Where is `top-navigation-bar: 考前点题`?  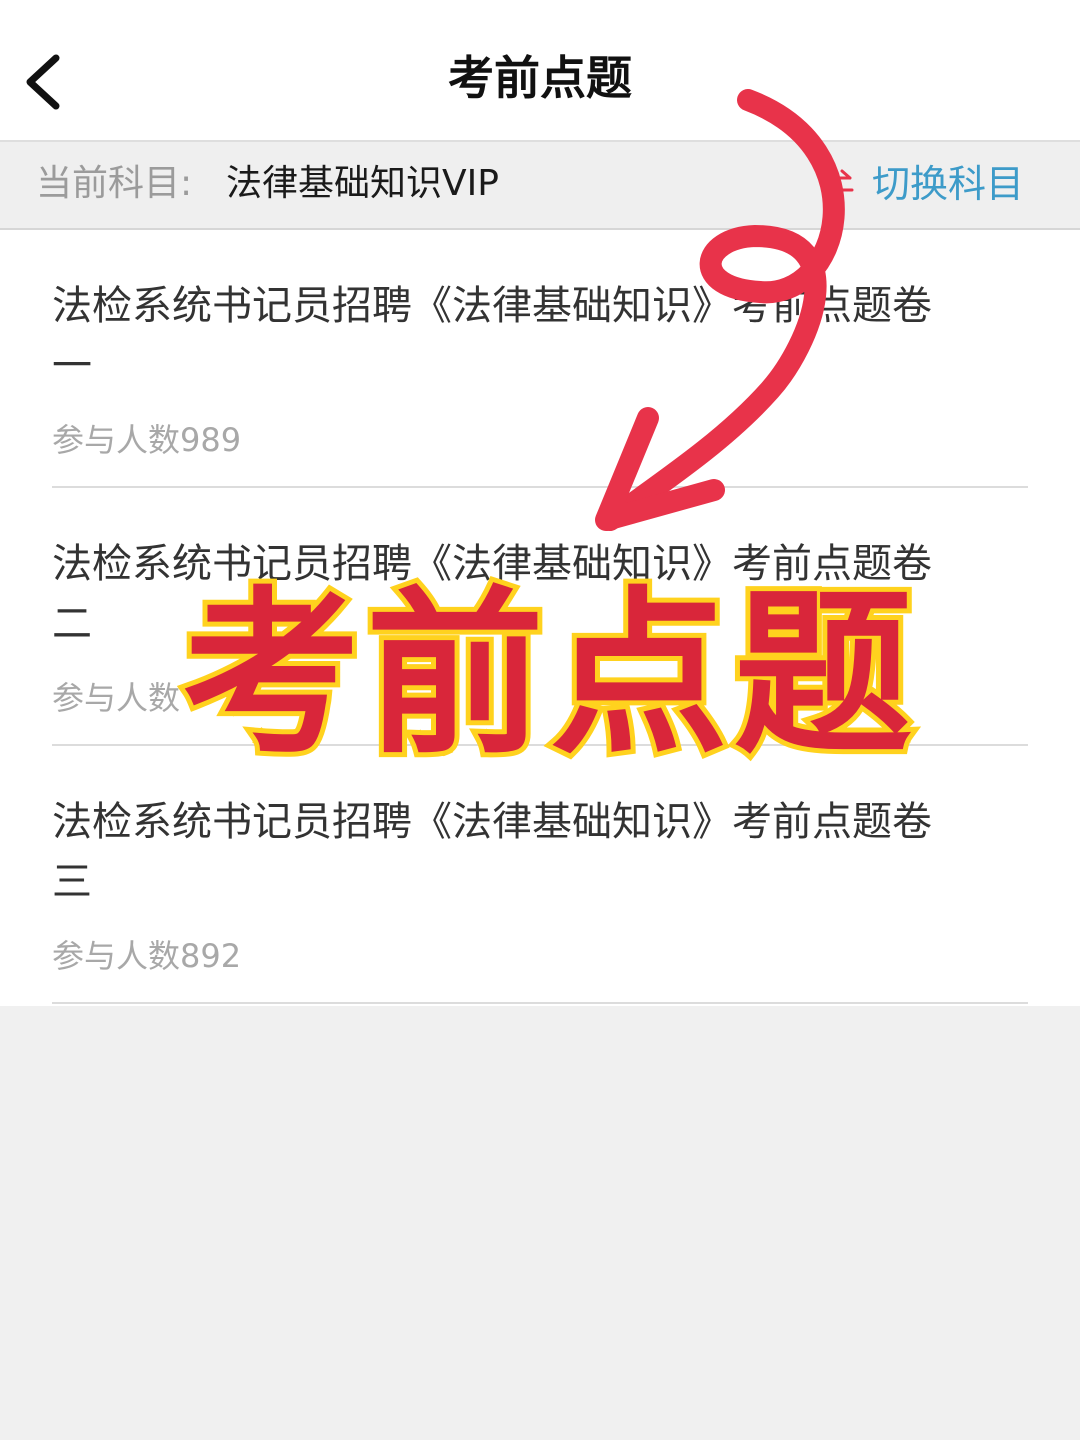 top-navigation-bar: 考前点题 is located at coordinates (540, 71).